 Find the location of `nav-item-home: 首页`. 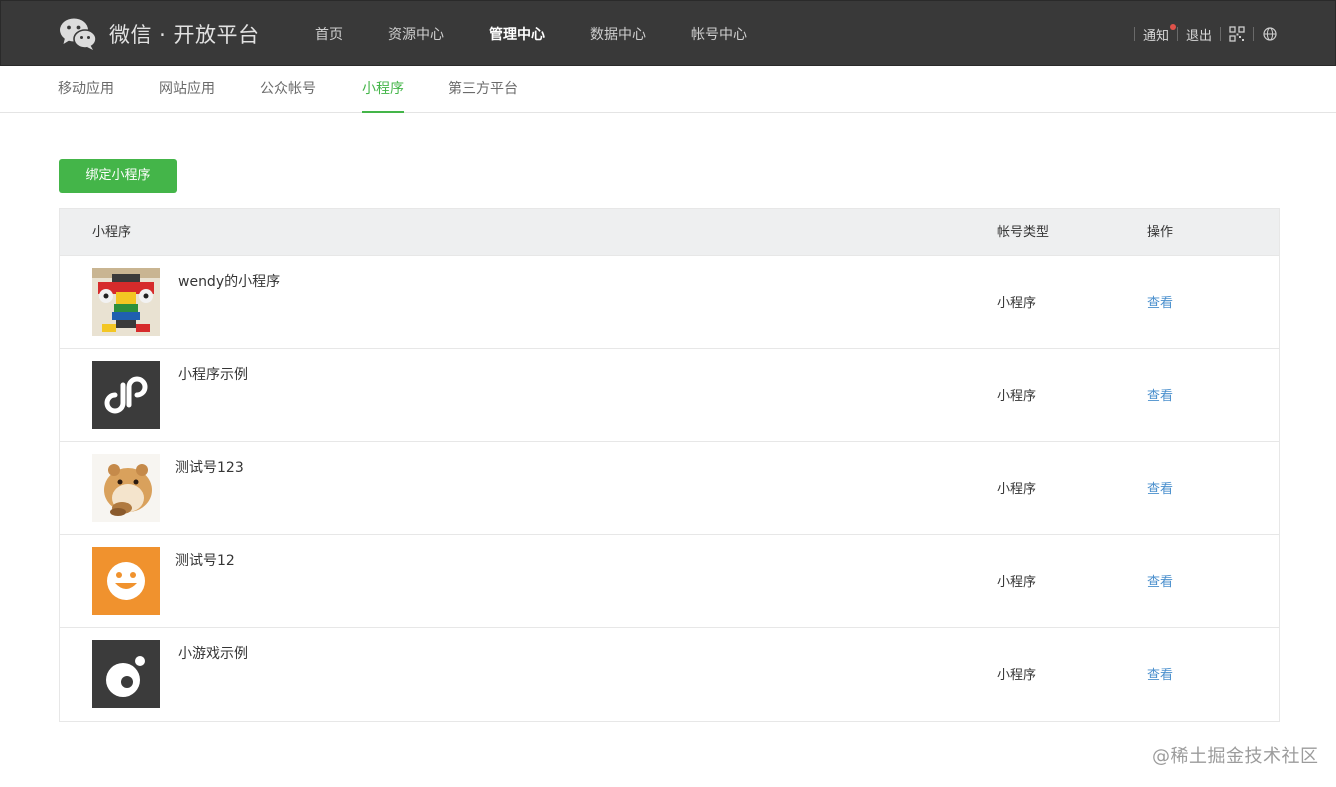

nav-item-home: 首页 is located at coordinates (329, 34).